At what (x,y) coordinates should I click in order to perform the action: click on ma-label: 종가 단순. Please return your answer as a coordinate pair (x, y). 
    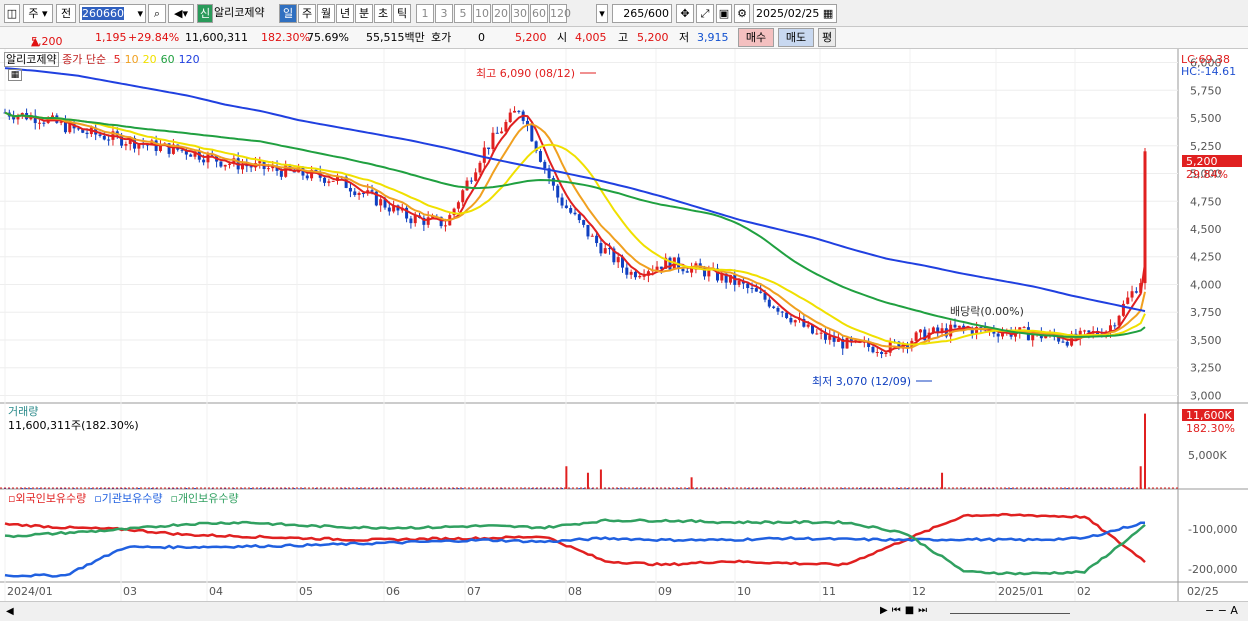
    Looking at the image, I should click on (84, 59).